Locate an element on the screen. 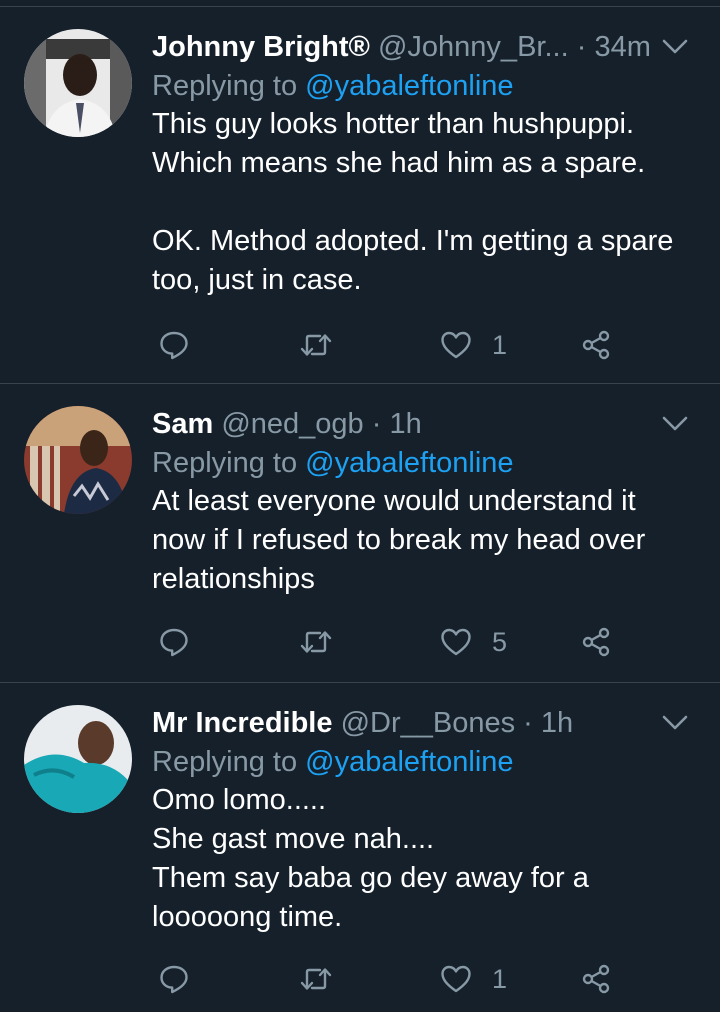 This screenshot has width=720, height=1012. display-name: Mr Incredible is located at coordinates (242, 723).